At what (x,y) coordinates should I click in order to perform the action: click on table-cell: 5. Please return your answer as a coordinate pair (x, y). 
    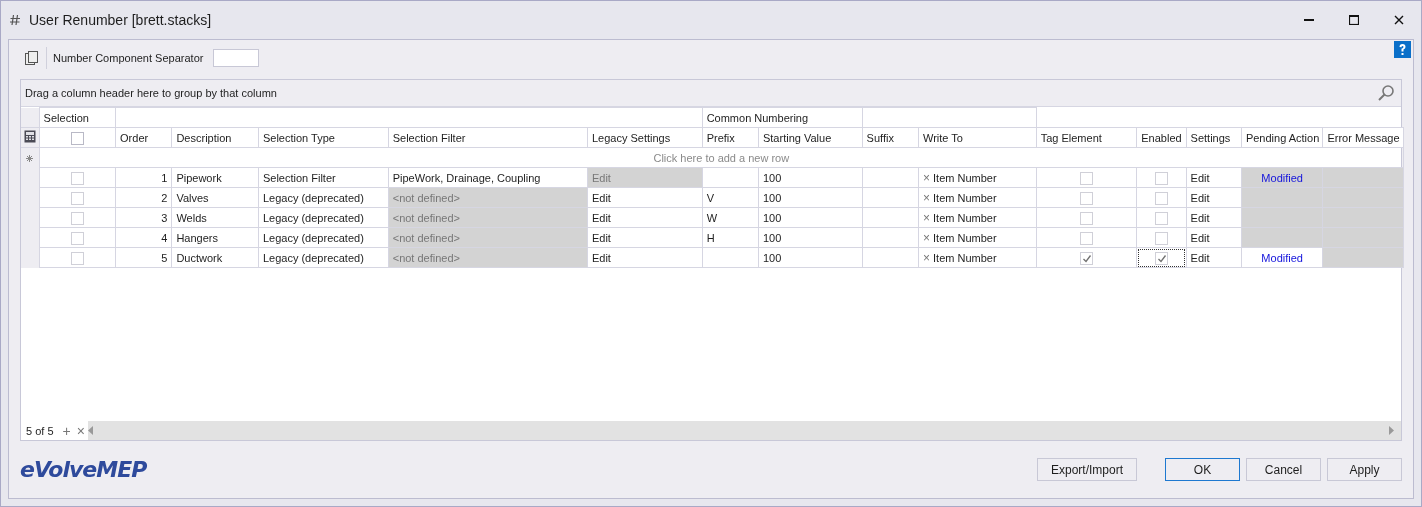
    Looking at the image, I should click on (164, 257).